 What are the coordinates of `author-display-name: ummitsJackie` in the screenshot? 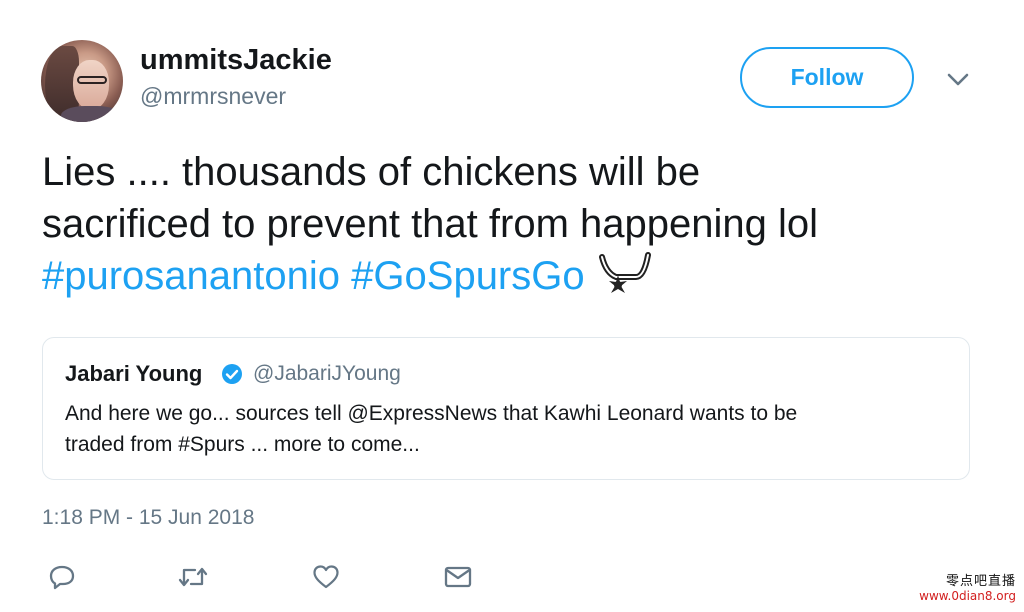 It's located at (236, 60).